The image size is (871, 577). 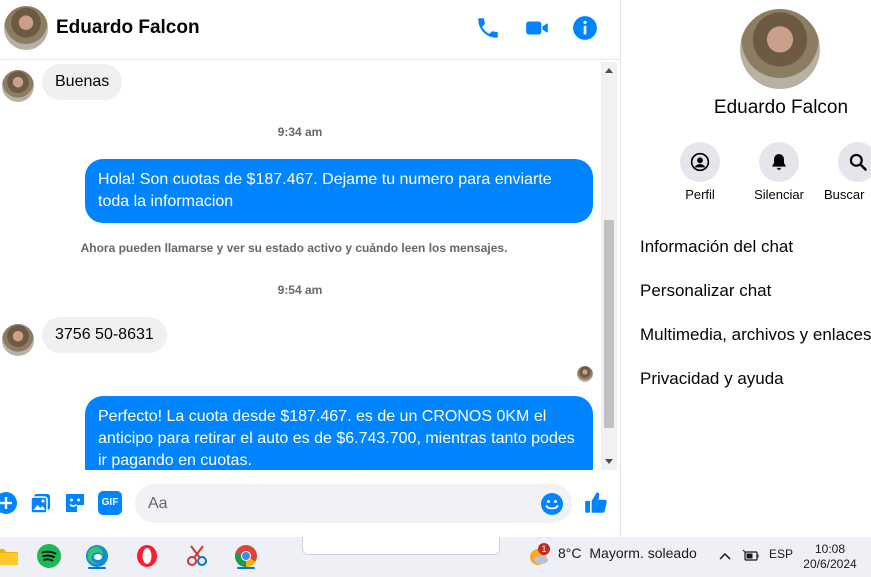 What do you see at coordinates (781, 554) in the screenshot?
I see `input-language: ESP` at bounding box center [781, 554].